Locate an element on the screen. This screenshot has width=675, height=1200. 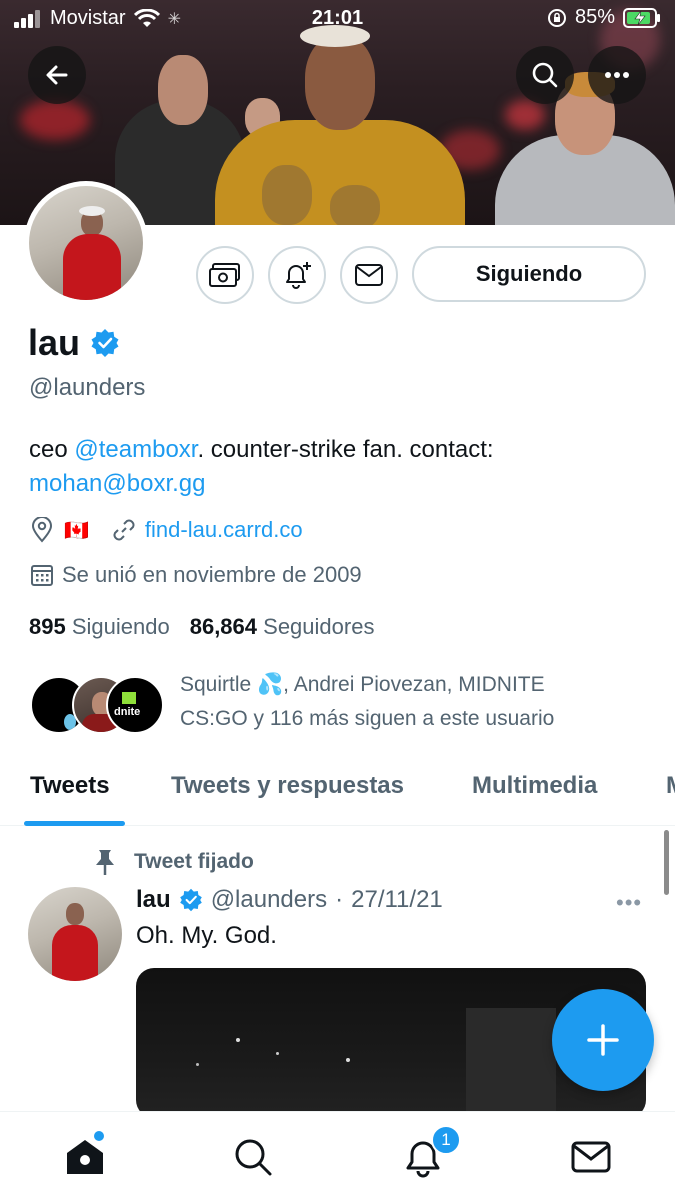
follower-avatar-midnite: dnite is located at coordinates (135, 705).